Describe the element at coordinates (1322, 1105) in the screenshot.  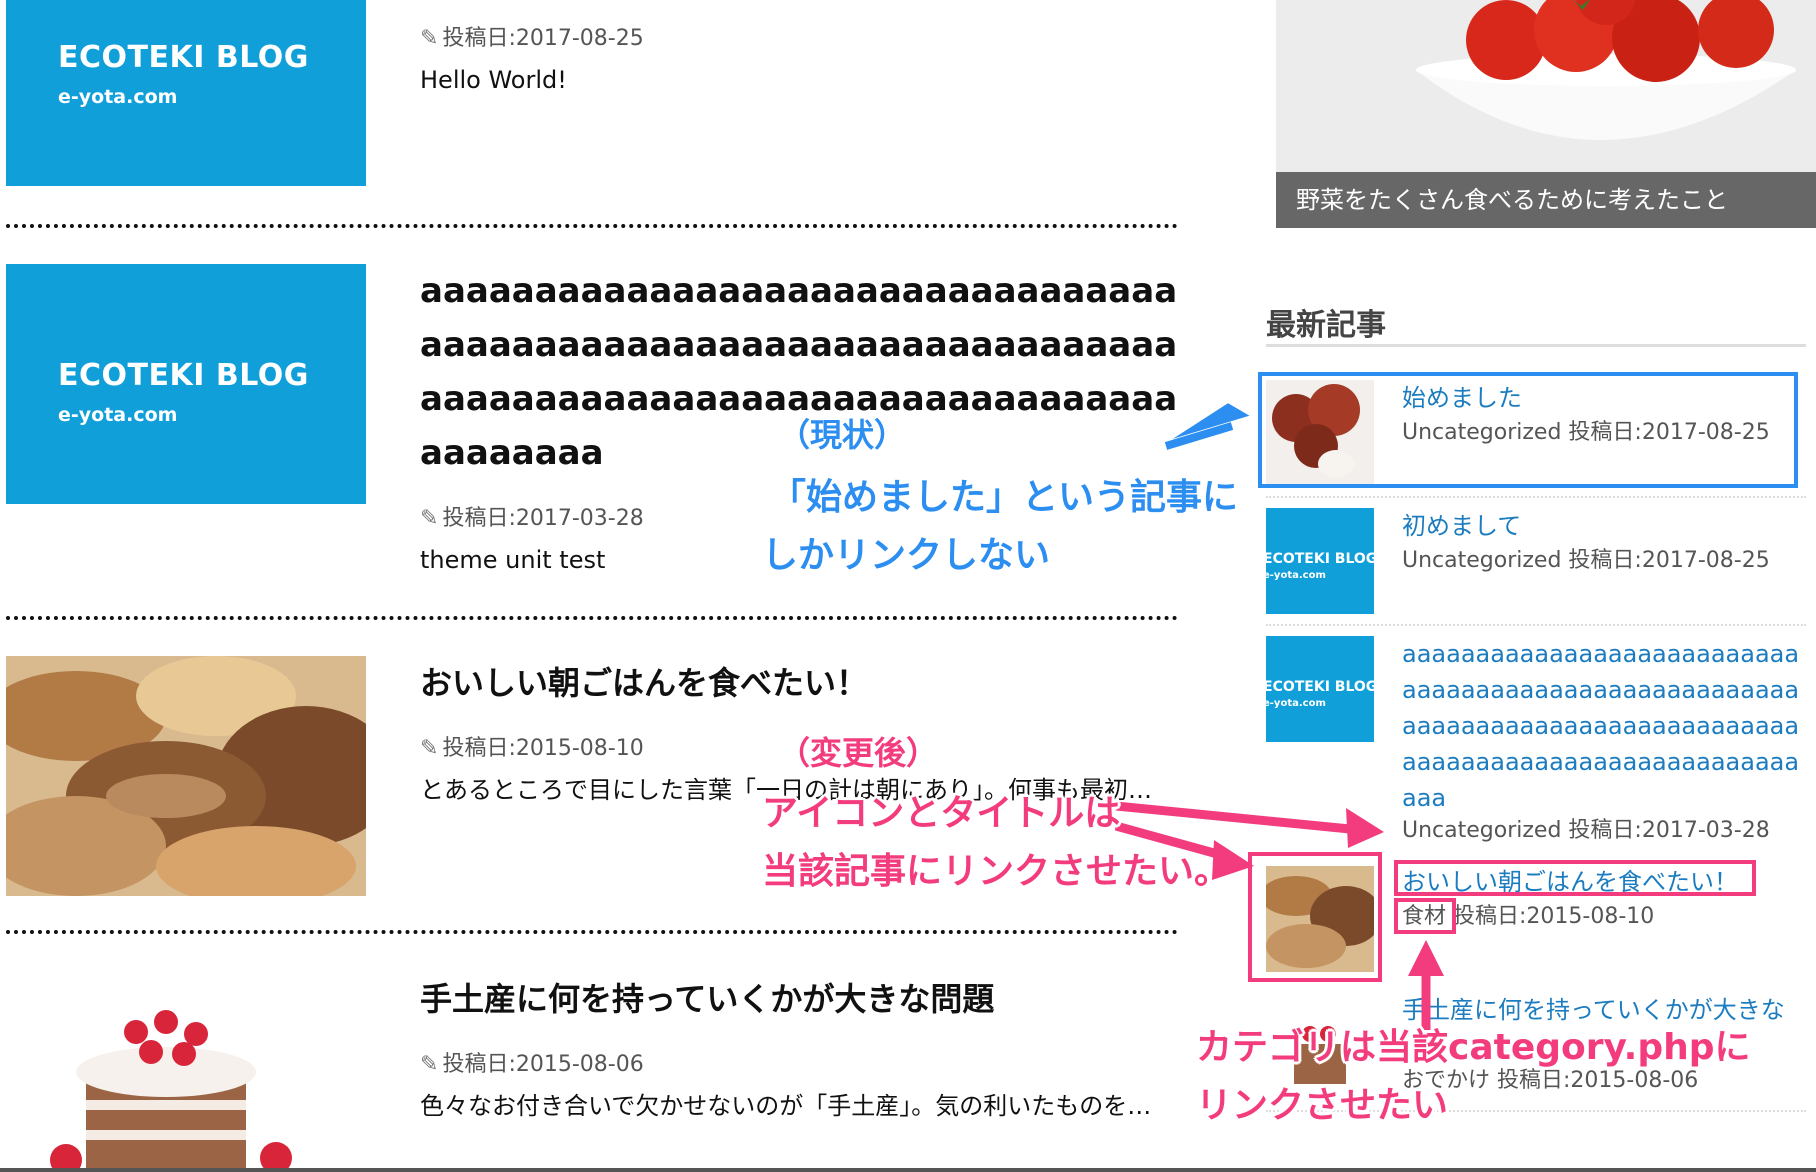
I see `annotation-category-line2: リンクさせたい` at that location.